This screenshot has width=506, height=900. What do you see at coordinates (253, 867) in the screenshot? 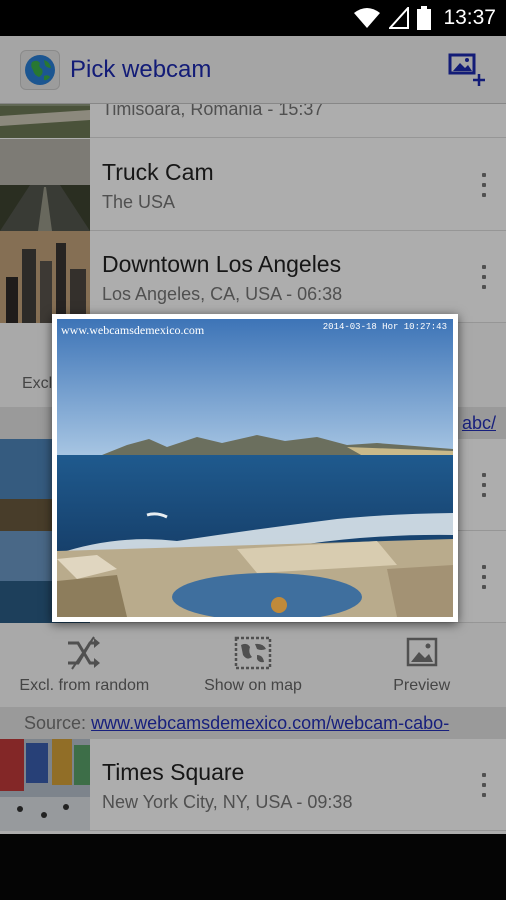
I see `navigation-bar` at bounding box center [253, 867].